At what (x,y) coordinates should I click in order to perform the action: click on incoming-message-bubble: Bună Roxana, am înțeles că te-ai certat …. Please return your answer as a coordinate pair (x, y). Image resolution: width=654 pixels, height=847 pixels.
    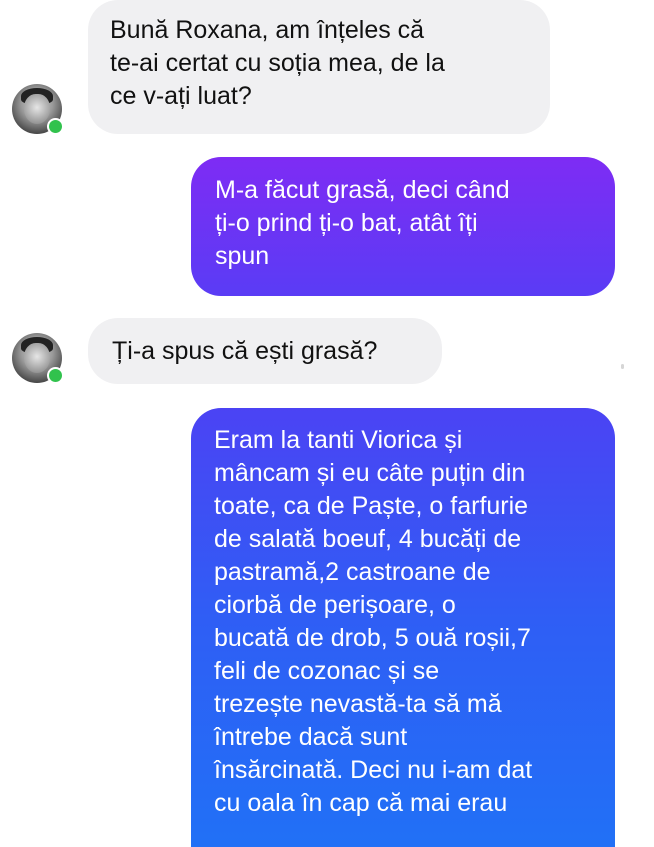
    Looking at the image, I should click on (319, 67).